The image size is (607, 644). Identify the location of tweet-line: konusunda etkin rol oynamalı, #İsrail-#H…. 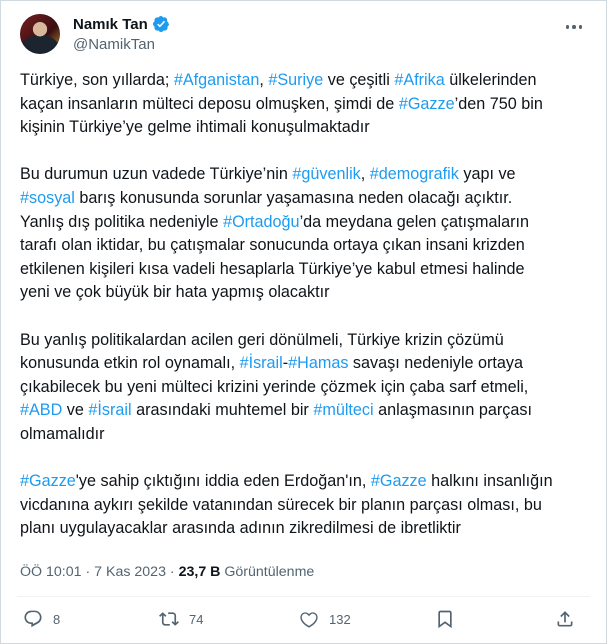
(306, 364).